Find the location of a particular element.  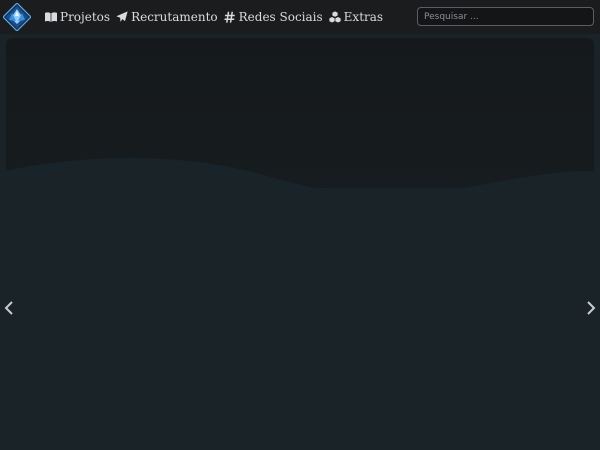

nav-link-redes-sociais: Redes Sociais is located at coordinates (273, 17).